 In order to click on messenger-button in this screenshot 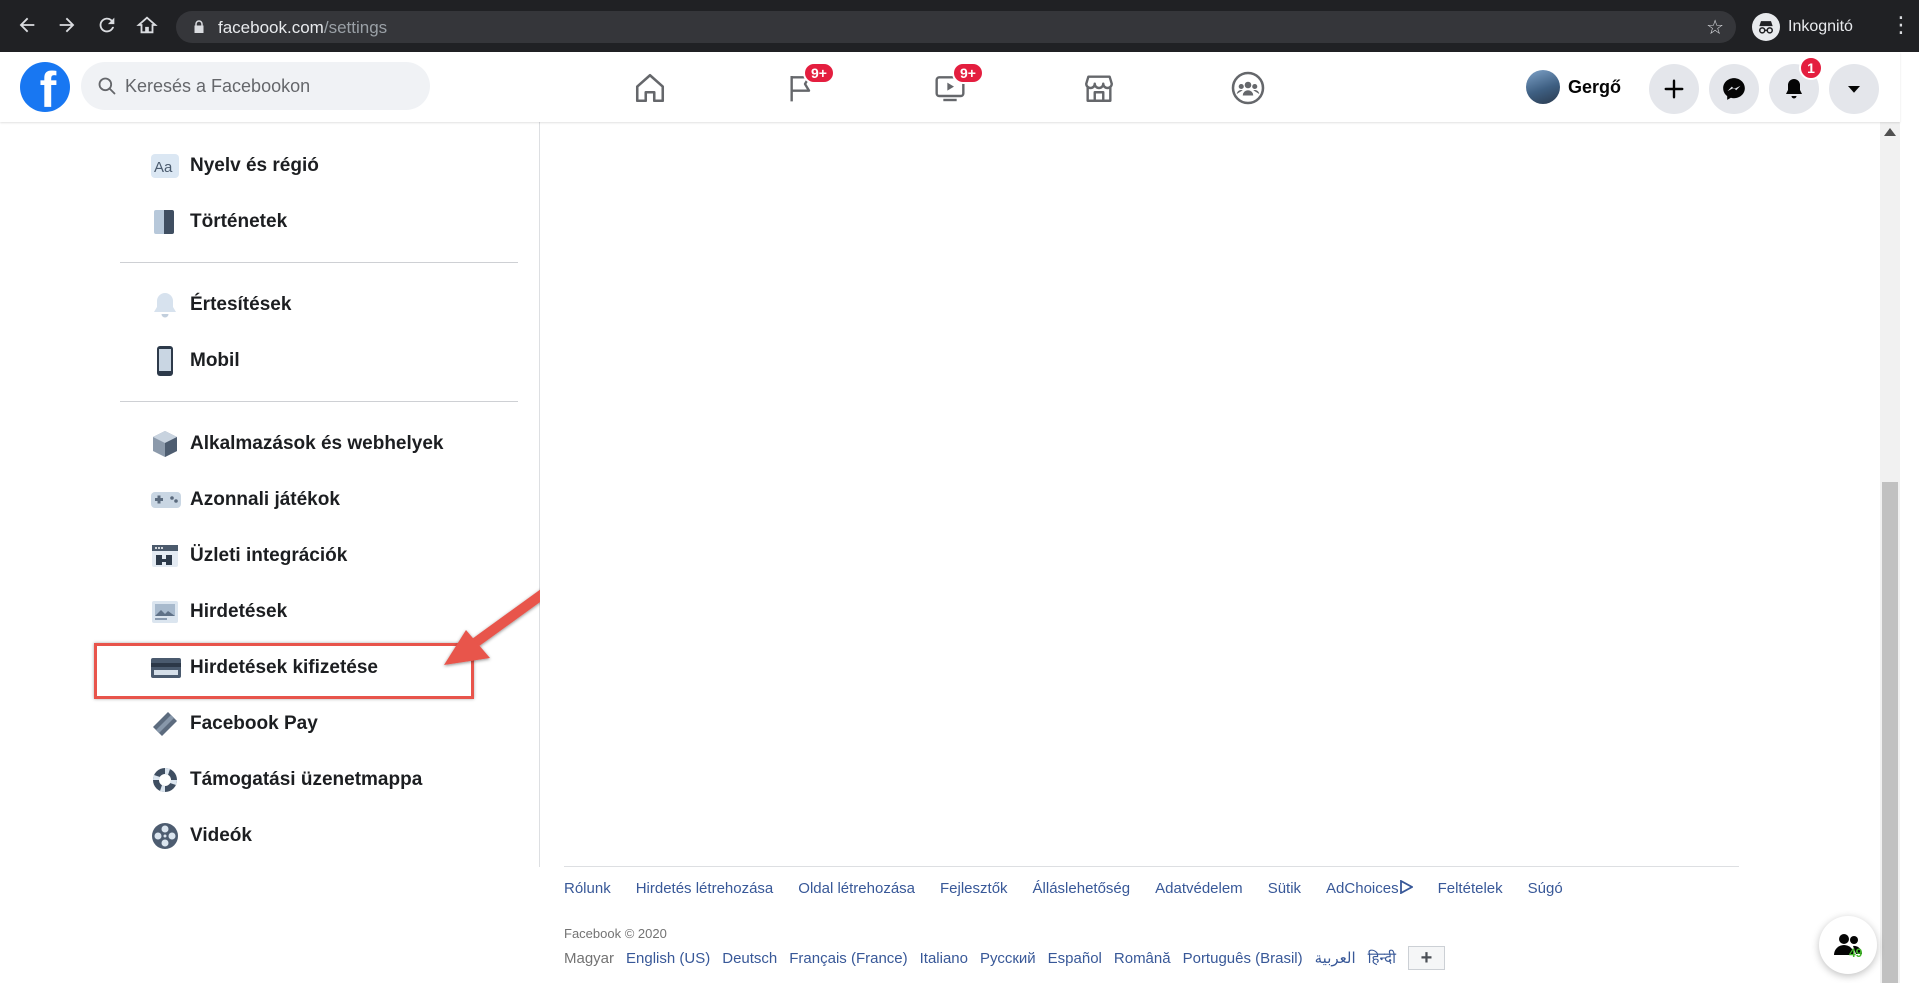, I will do `click(1734, 89)`.